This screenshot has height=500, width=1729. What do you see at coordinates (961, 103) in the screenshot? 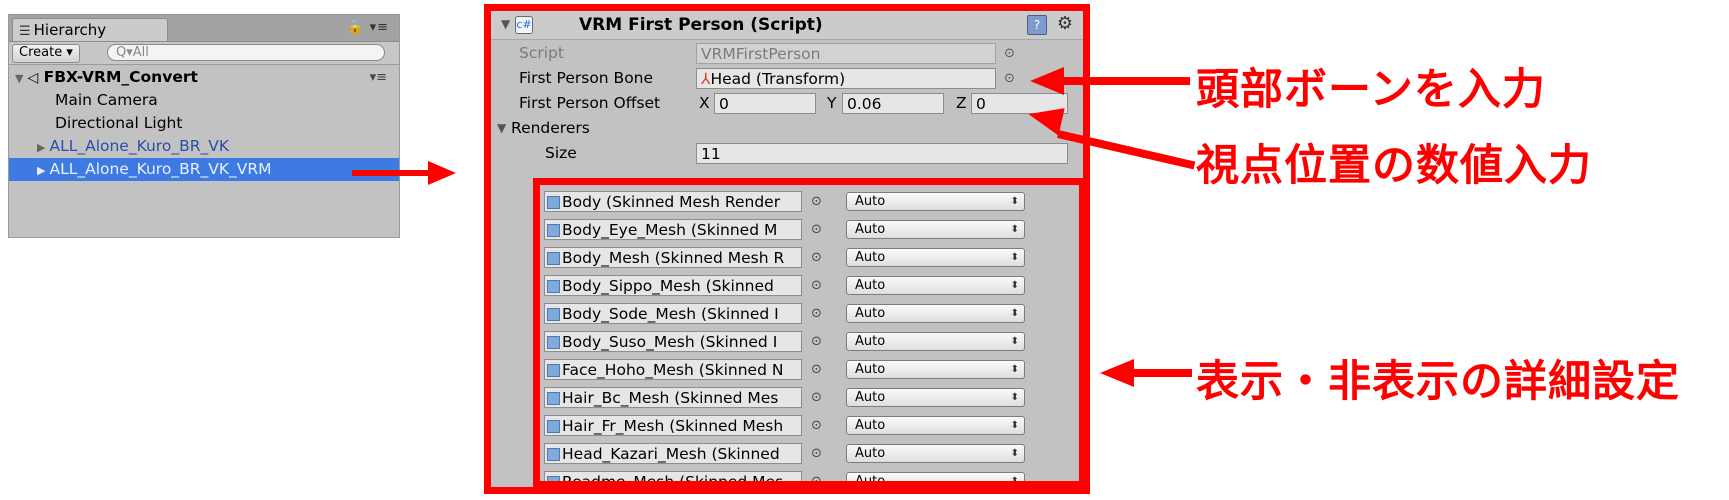
I see `offset-z-label: Z` at bounding box center [961, 103].